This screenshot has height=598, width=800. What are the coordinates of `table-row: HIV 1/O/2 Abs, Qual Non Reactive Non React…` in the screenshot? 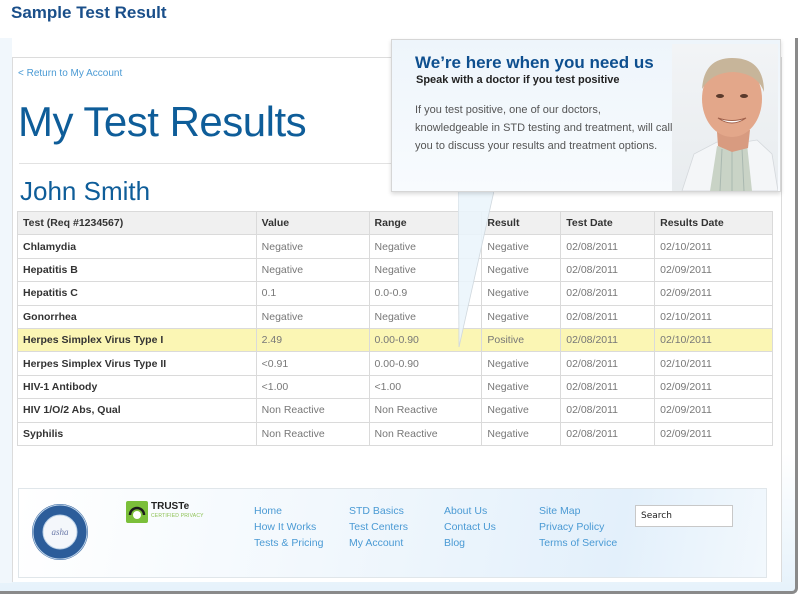 It's located at (395, 410).